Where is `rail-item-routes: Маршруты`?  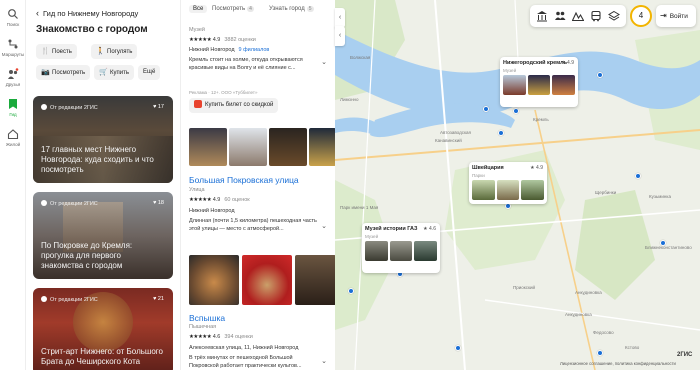
rail-item-routes: Маршруты is located at coordinates (13, 47).